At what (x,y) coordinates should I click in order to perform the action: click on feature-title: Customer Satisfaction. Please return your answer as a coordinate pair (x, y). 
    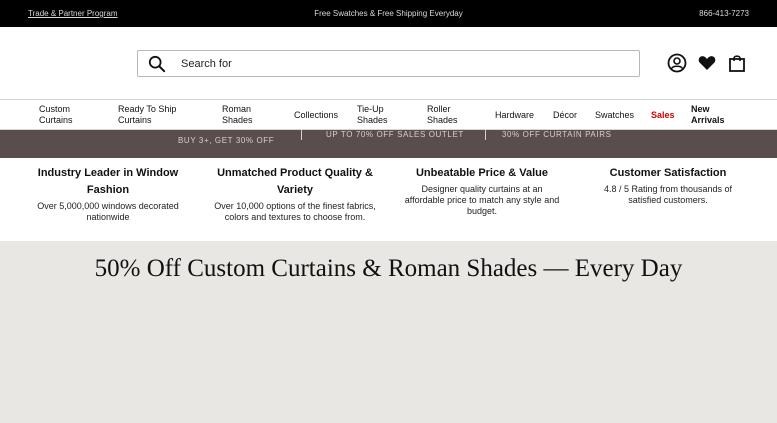
    Looking at the image, I should click on (668, 173).